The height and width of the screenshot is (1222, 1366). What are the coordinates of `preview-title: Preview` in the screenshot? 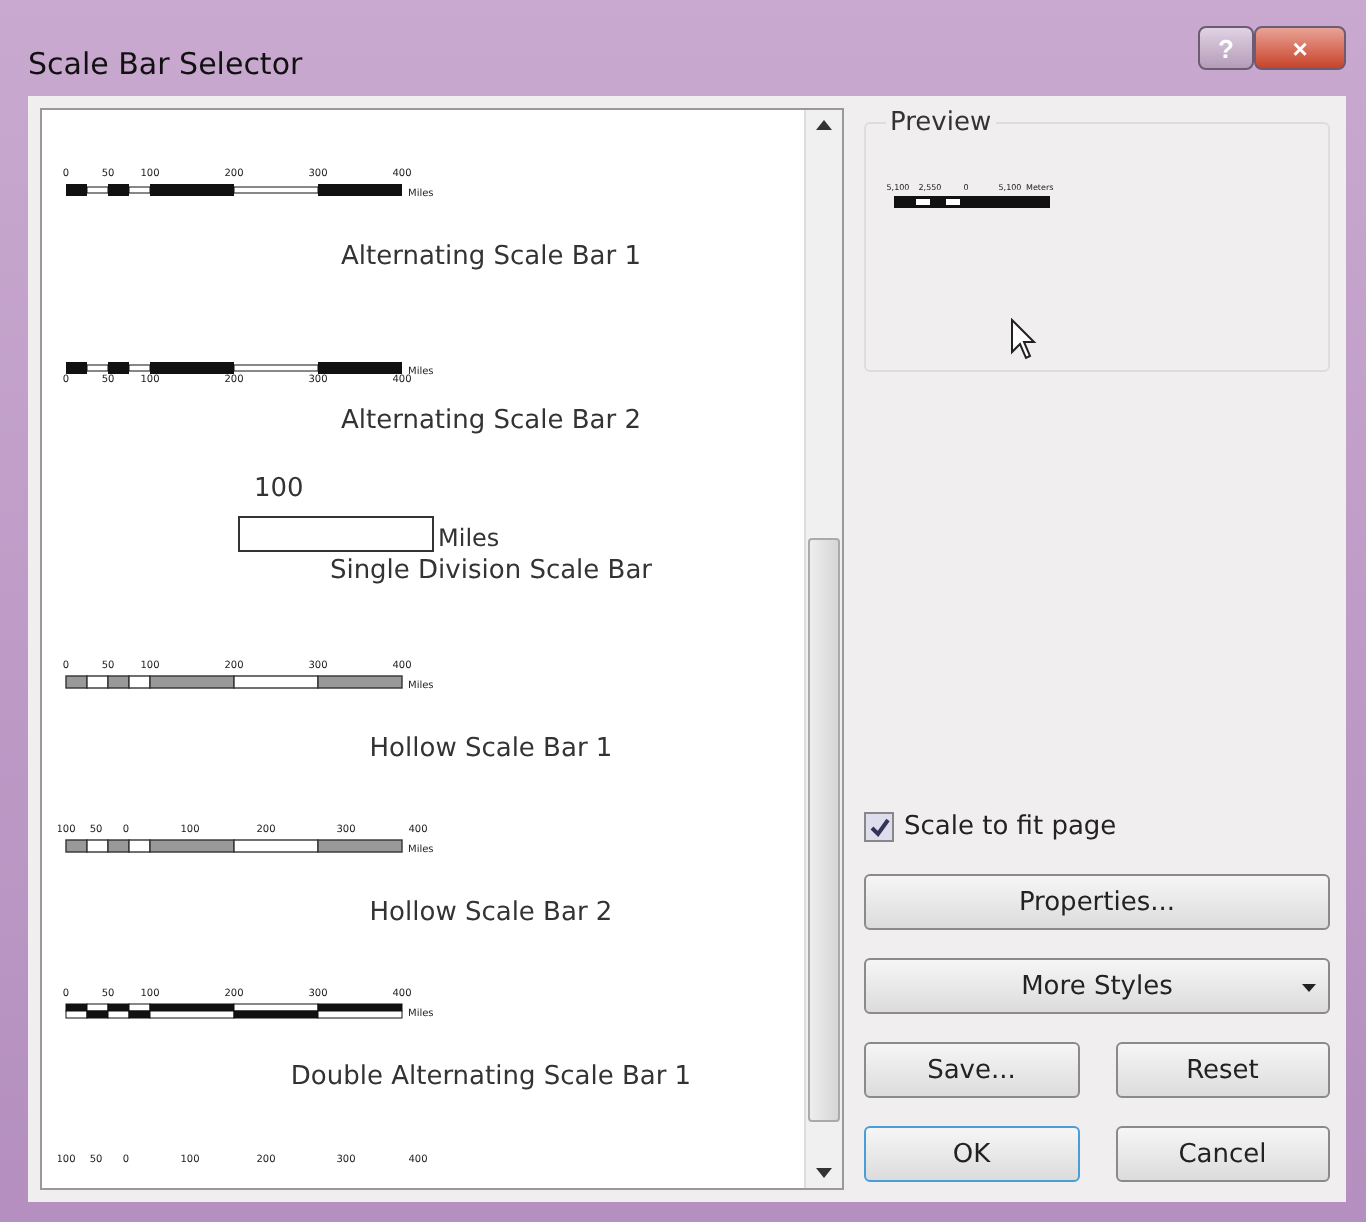 It's located at (941, 123).